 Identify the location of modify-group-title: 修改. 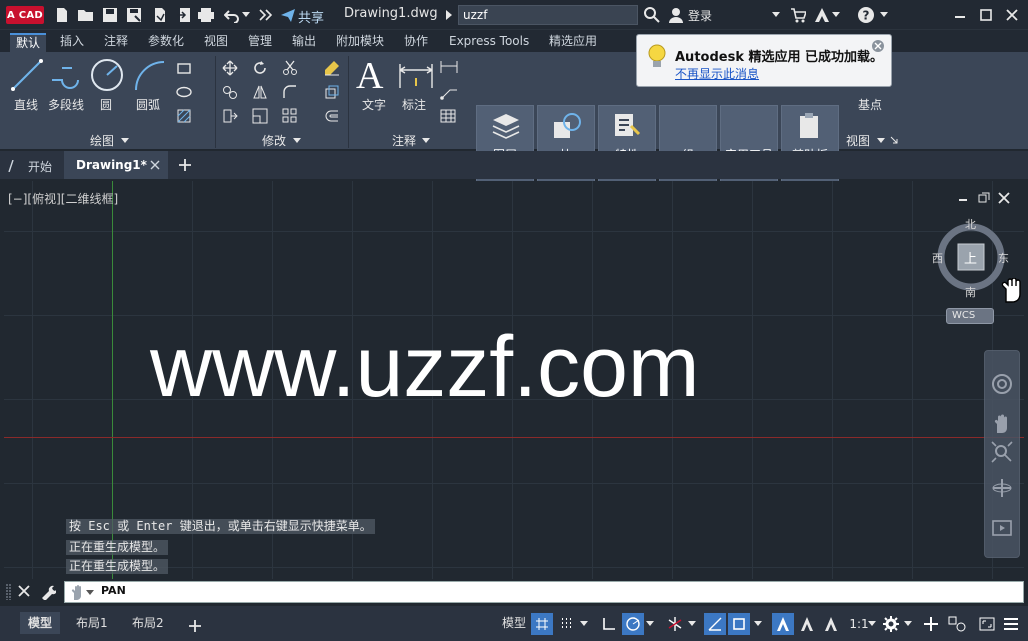
(274, 140).